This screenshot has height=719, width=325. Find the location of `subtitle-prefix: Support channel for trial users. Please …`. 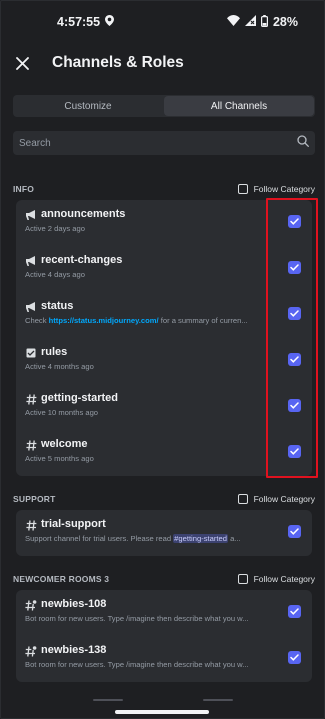

subtitle-prefix: Support channel for trial users. Please … is located at coordinates (99, 538).